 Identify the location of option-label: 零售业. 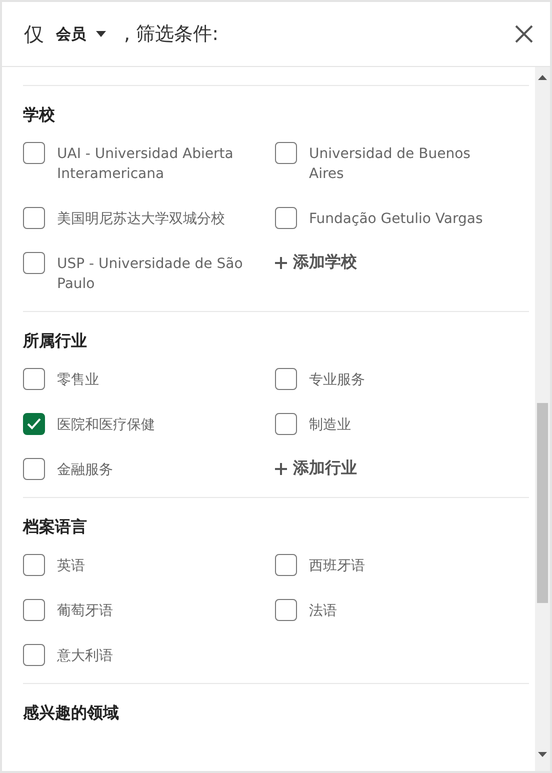
(78, 380).